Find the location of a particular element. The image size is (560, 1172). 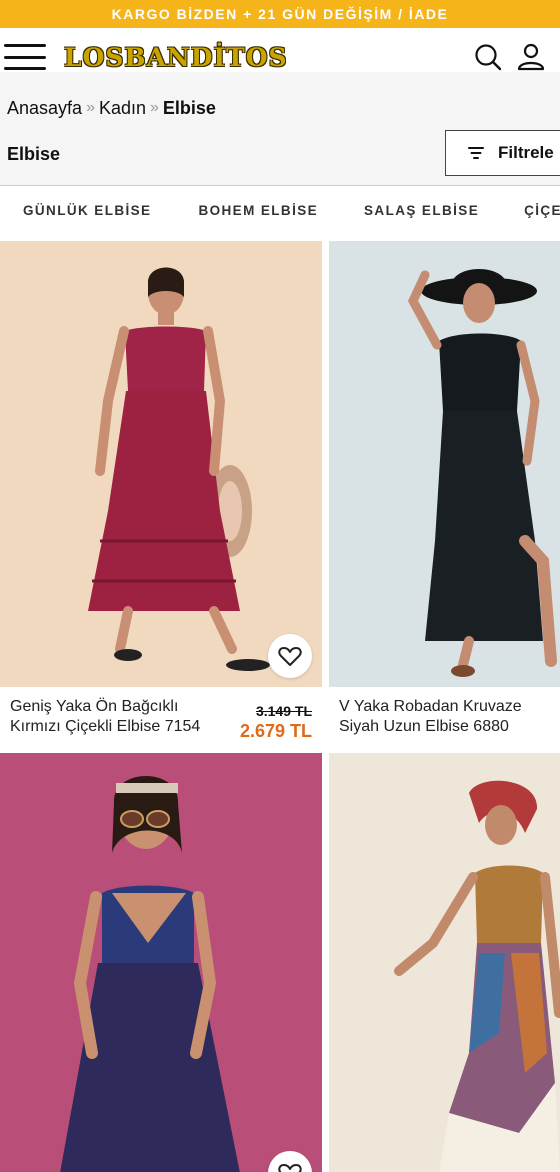

breadcrumb: Anasayfa » Kadın » Elbise is located at coordinates (280, 101).